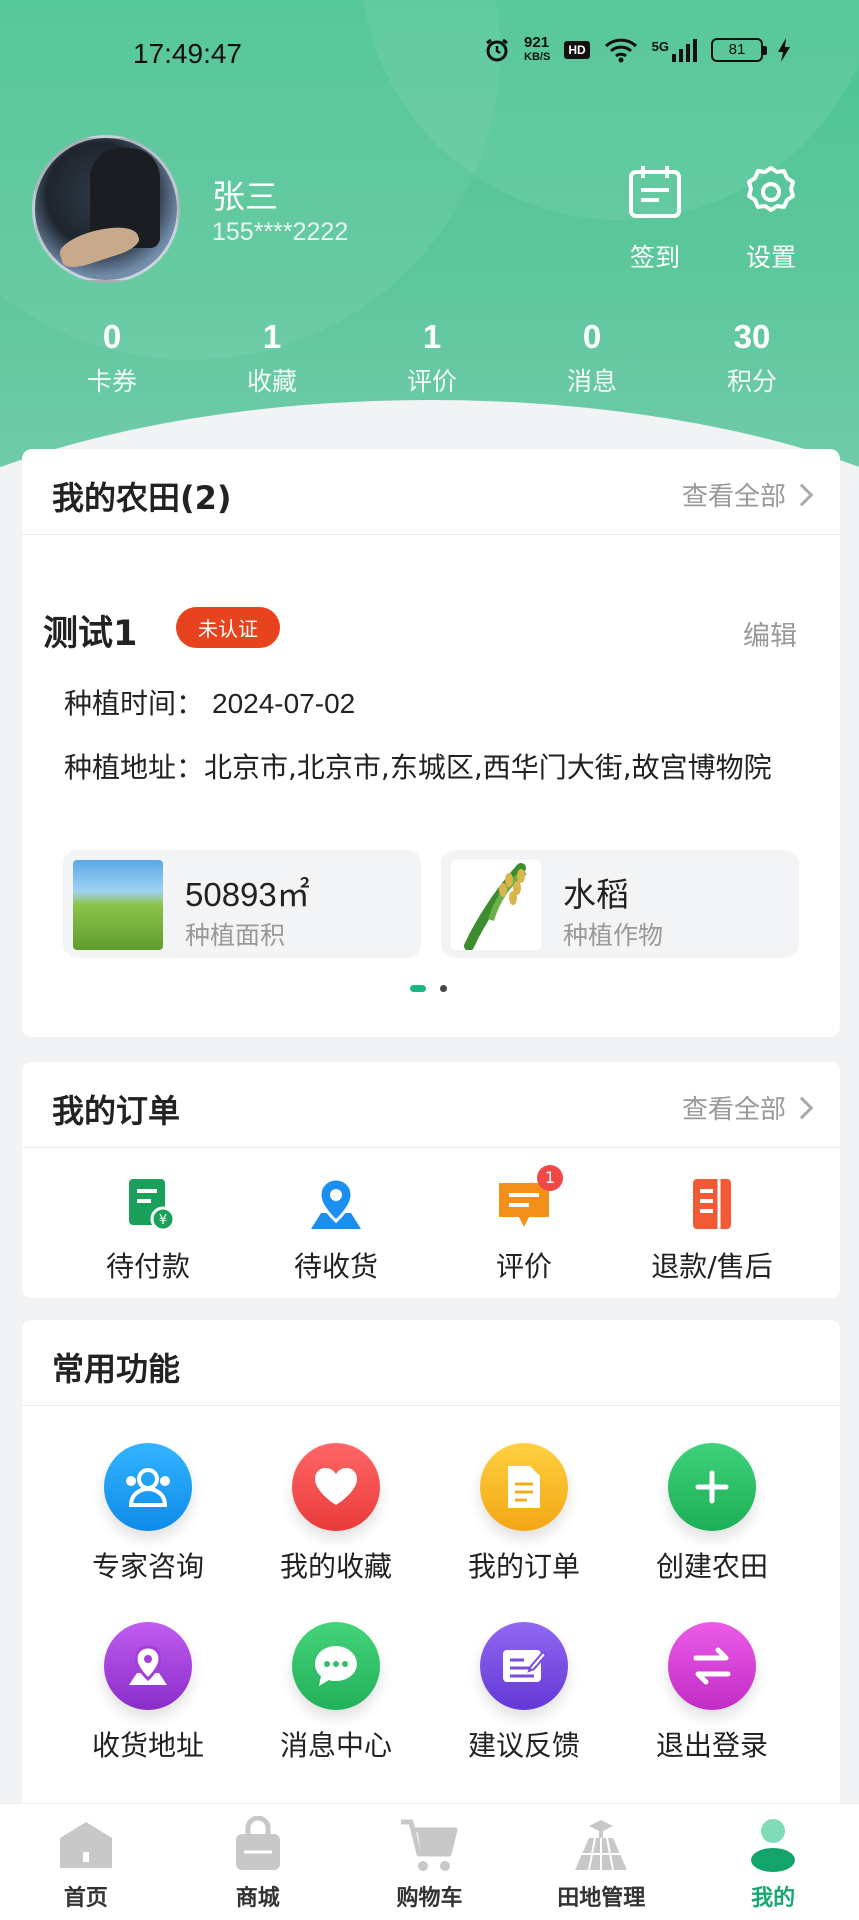 Image resolution: width=859 pixels, height=1920 pixels. What do you see at coordinates (257, 1842) in the screenshot?
I see `bag-icon` at bounding box center [257, 1842].